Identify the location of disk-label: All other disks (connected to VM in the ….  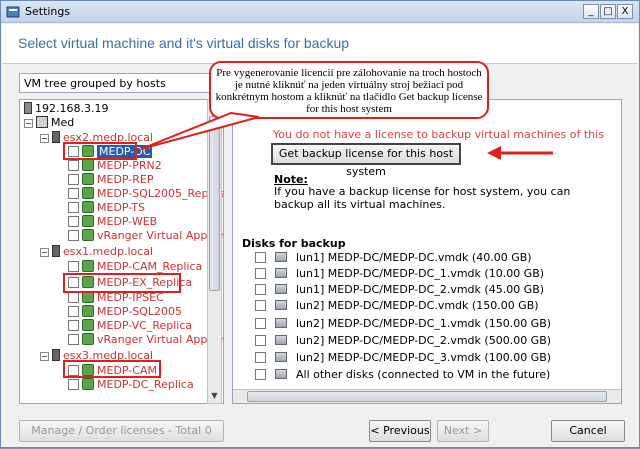
(423, 374).